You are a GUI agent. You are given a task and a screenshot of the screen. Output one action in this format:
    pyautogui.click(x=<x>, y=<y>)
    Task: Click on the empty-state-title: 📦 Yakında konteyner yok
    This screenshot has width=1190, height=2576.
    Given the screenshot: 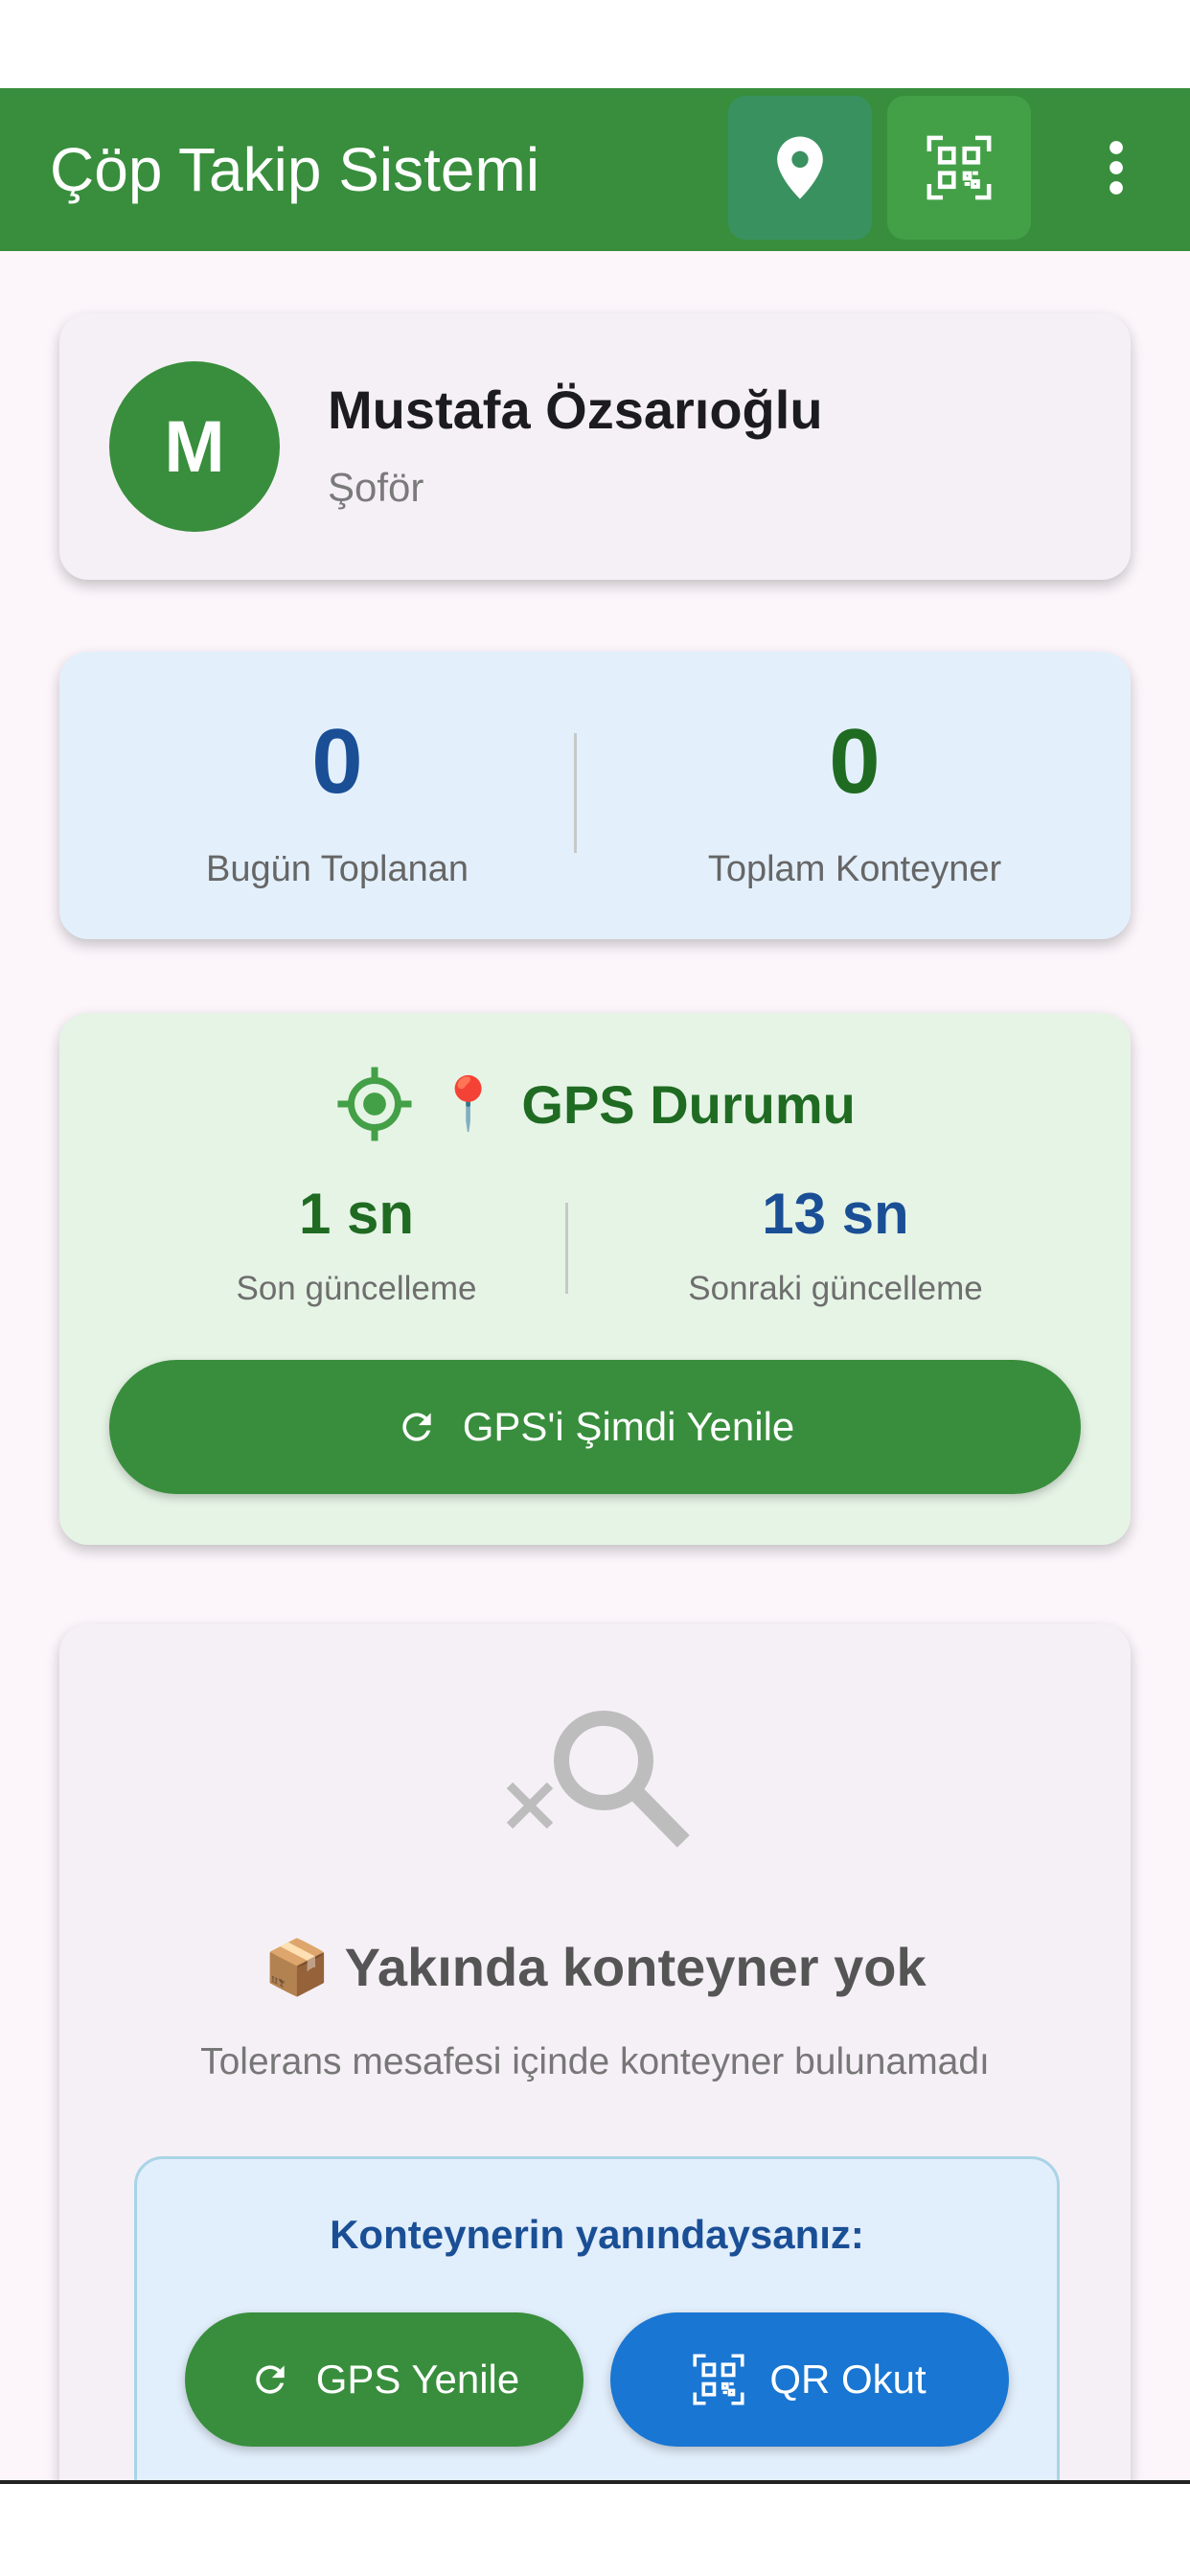 What is the action you would take?
    pyautogui.click(x=595, y=1967)
    